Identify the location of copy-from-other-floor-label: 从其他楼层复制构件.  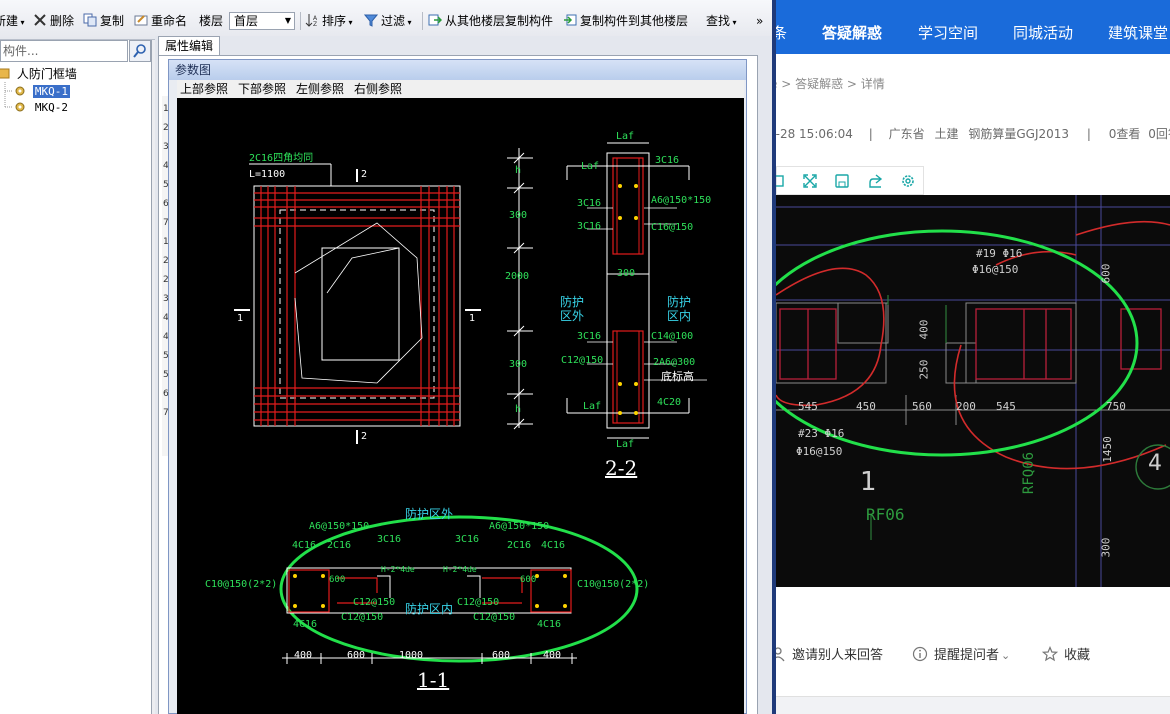
(499, 21).